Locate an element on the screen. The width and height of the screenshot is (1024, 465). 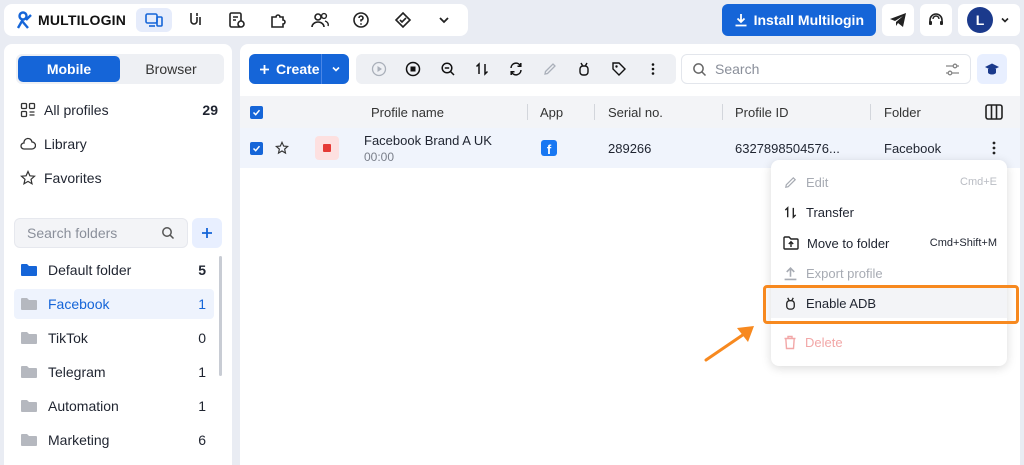
download-icon is located at coordinates (741, 20).